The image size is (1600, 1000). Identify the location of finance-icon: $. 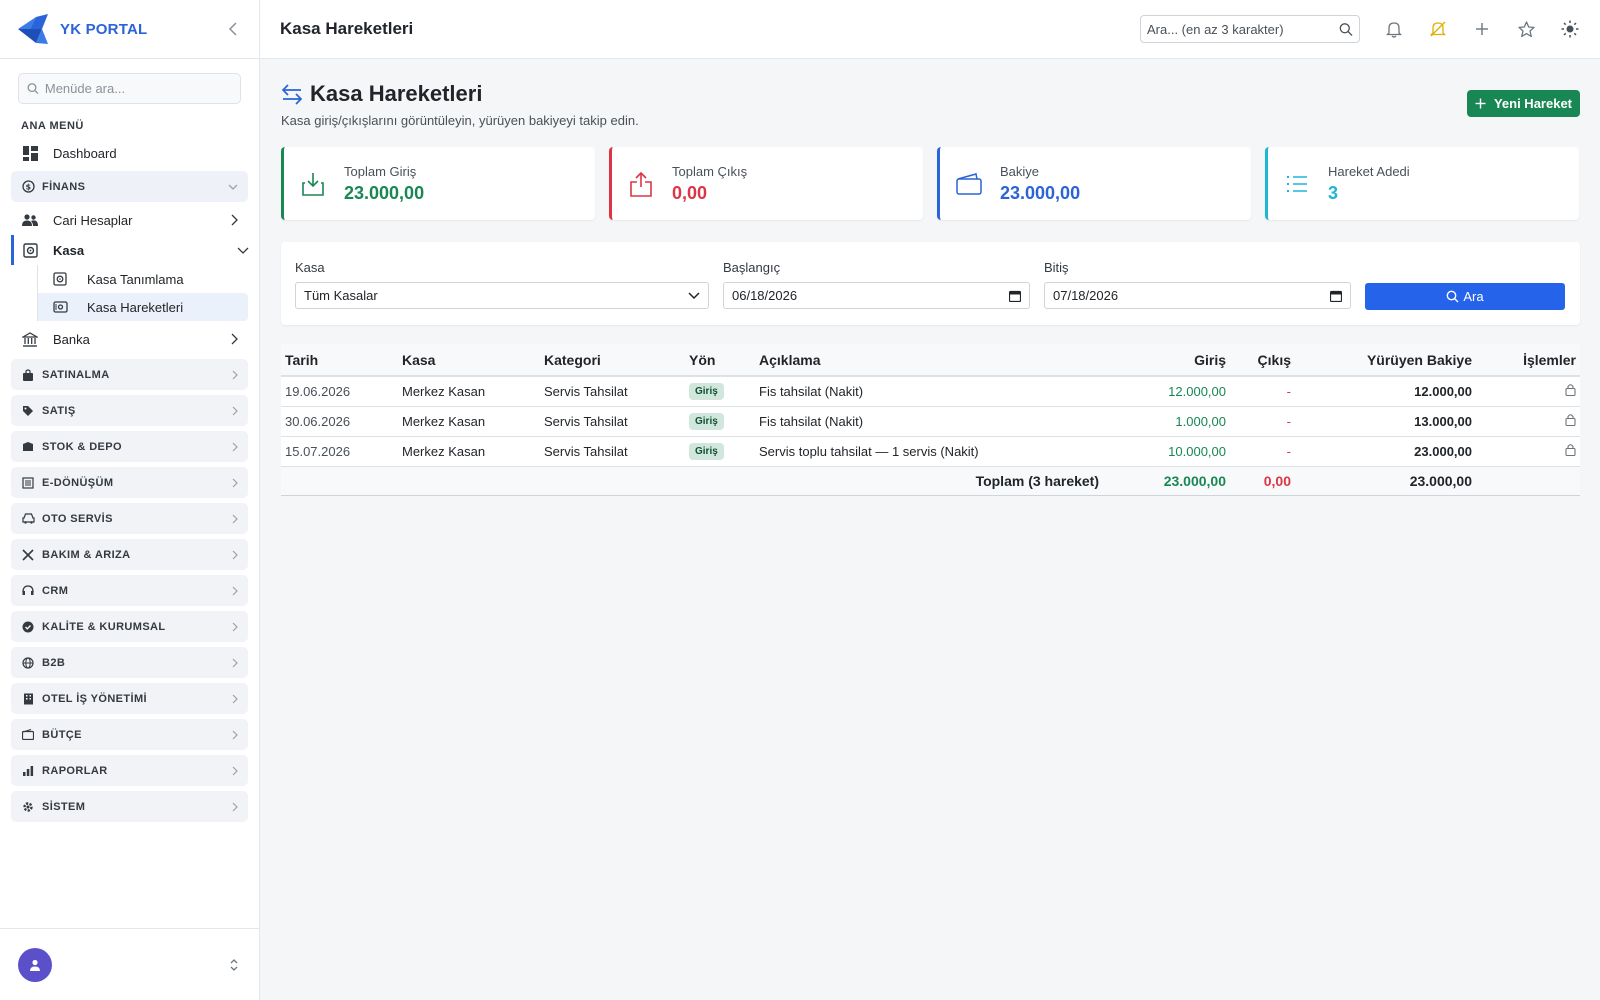
(28, 187).